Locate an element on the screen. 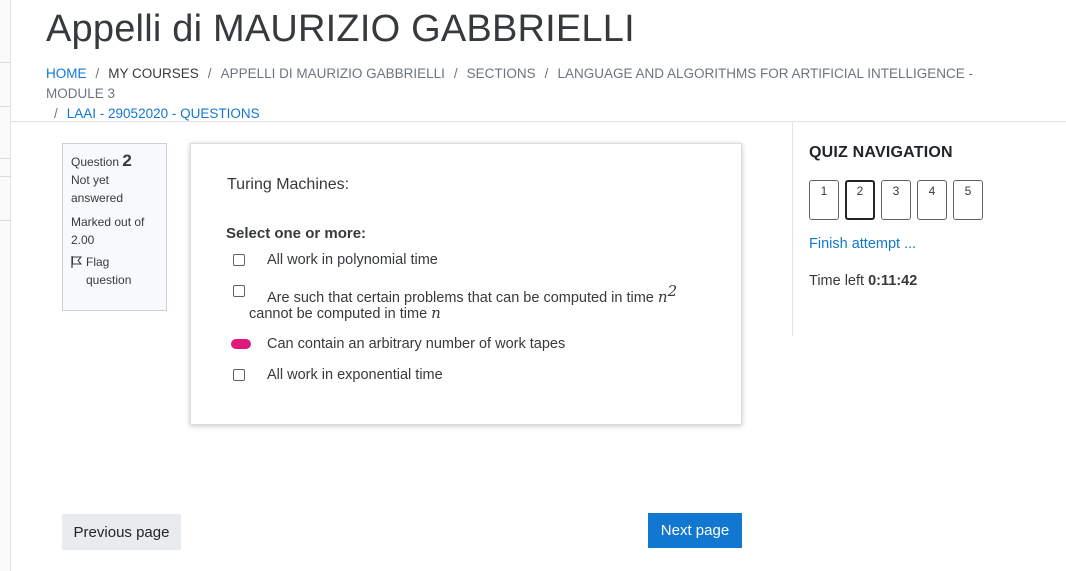 The height and width of the screenshot is (571, 1066). quiz-nav-button-4: 4 is located at coordinates (932, 200).